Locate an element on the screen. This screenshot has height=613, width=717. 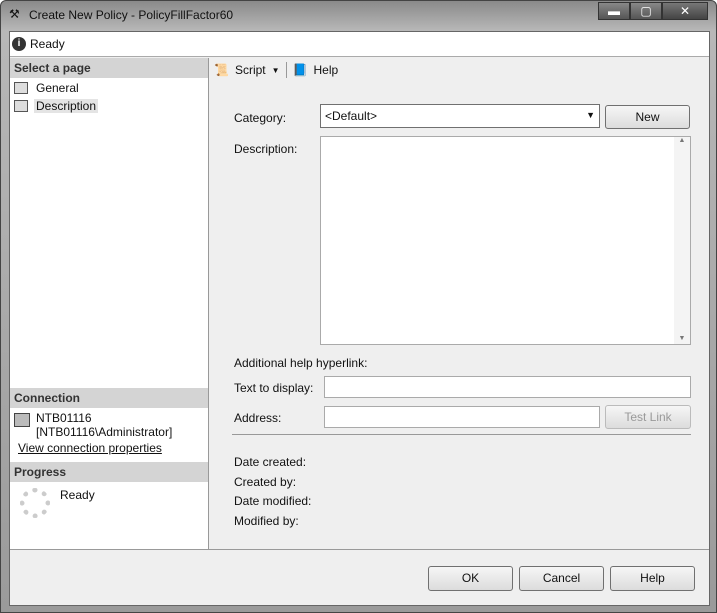
address-input is located at coordinates (462, 417).